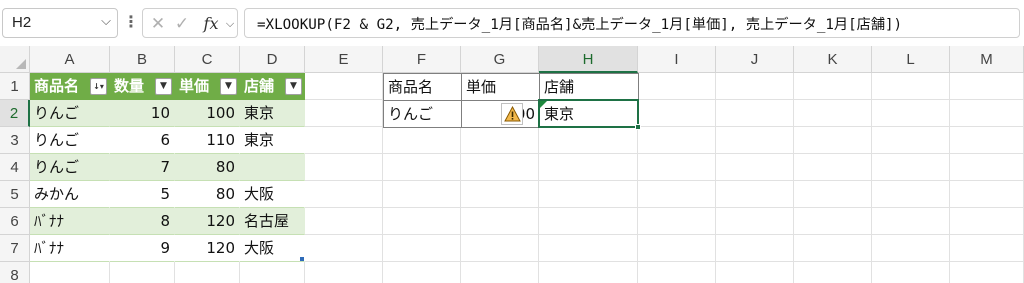 The height and width of the screenshot is (283, 1024). Describe the element at coordinates (15, 59) in the screenshot. I see `select-all-button` at that location.